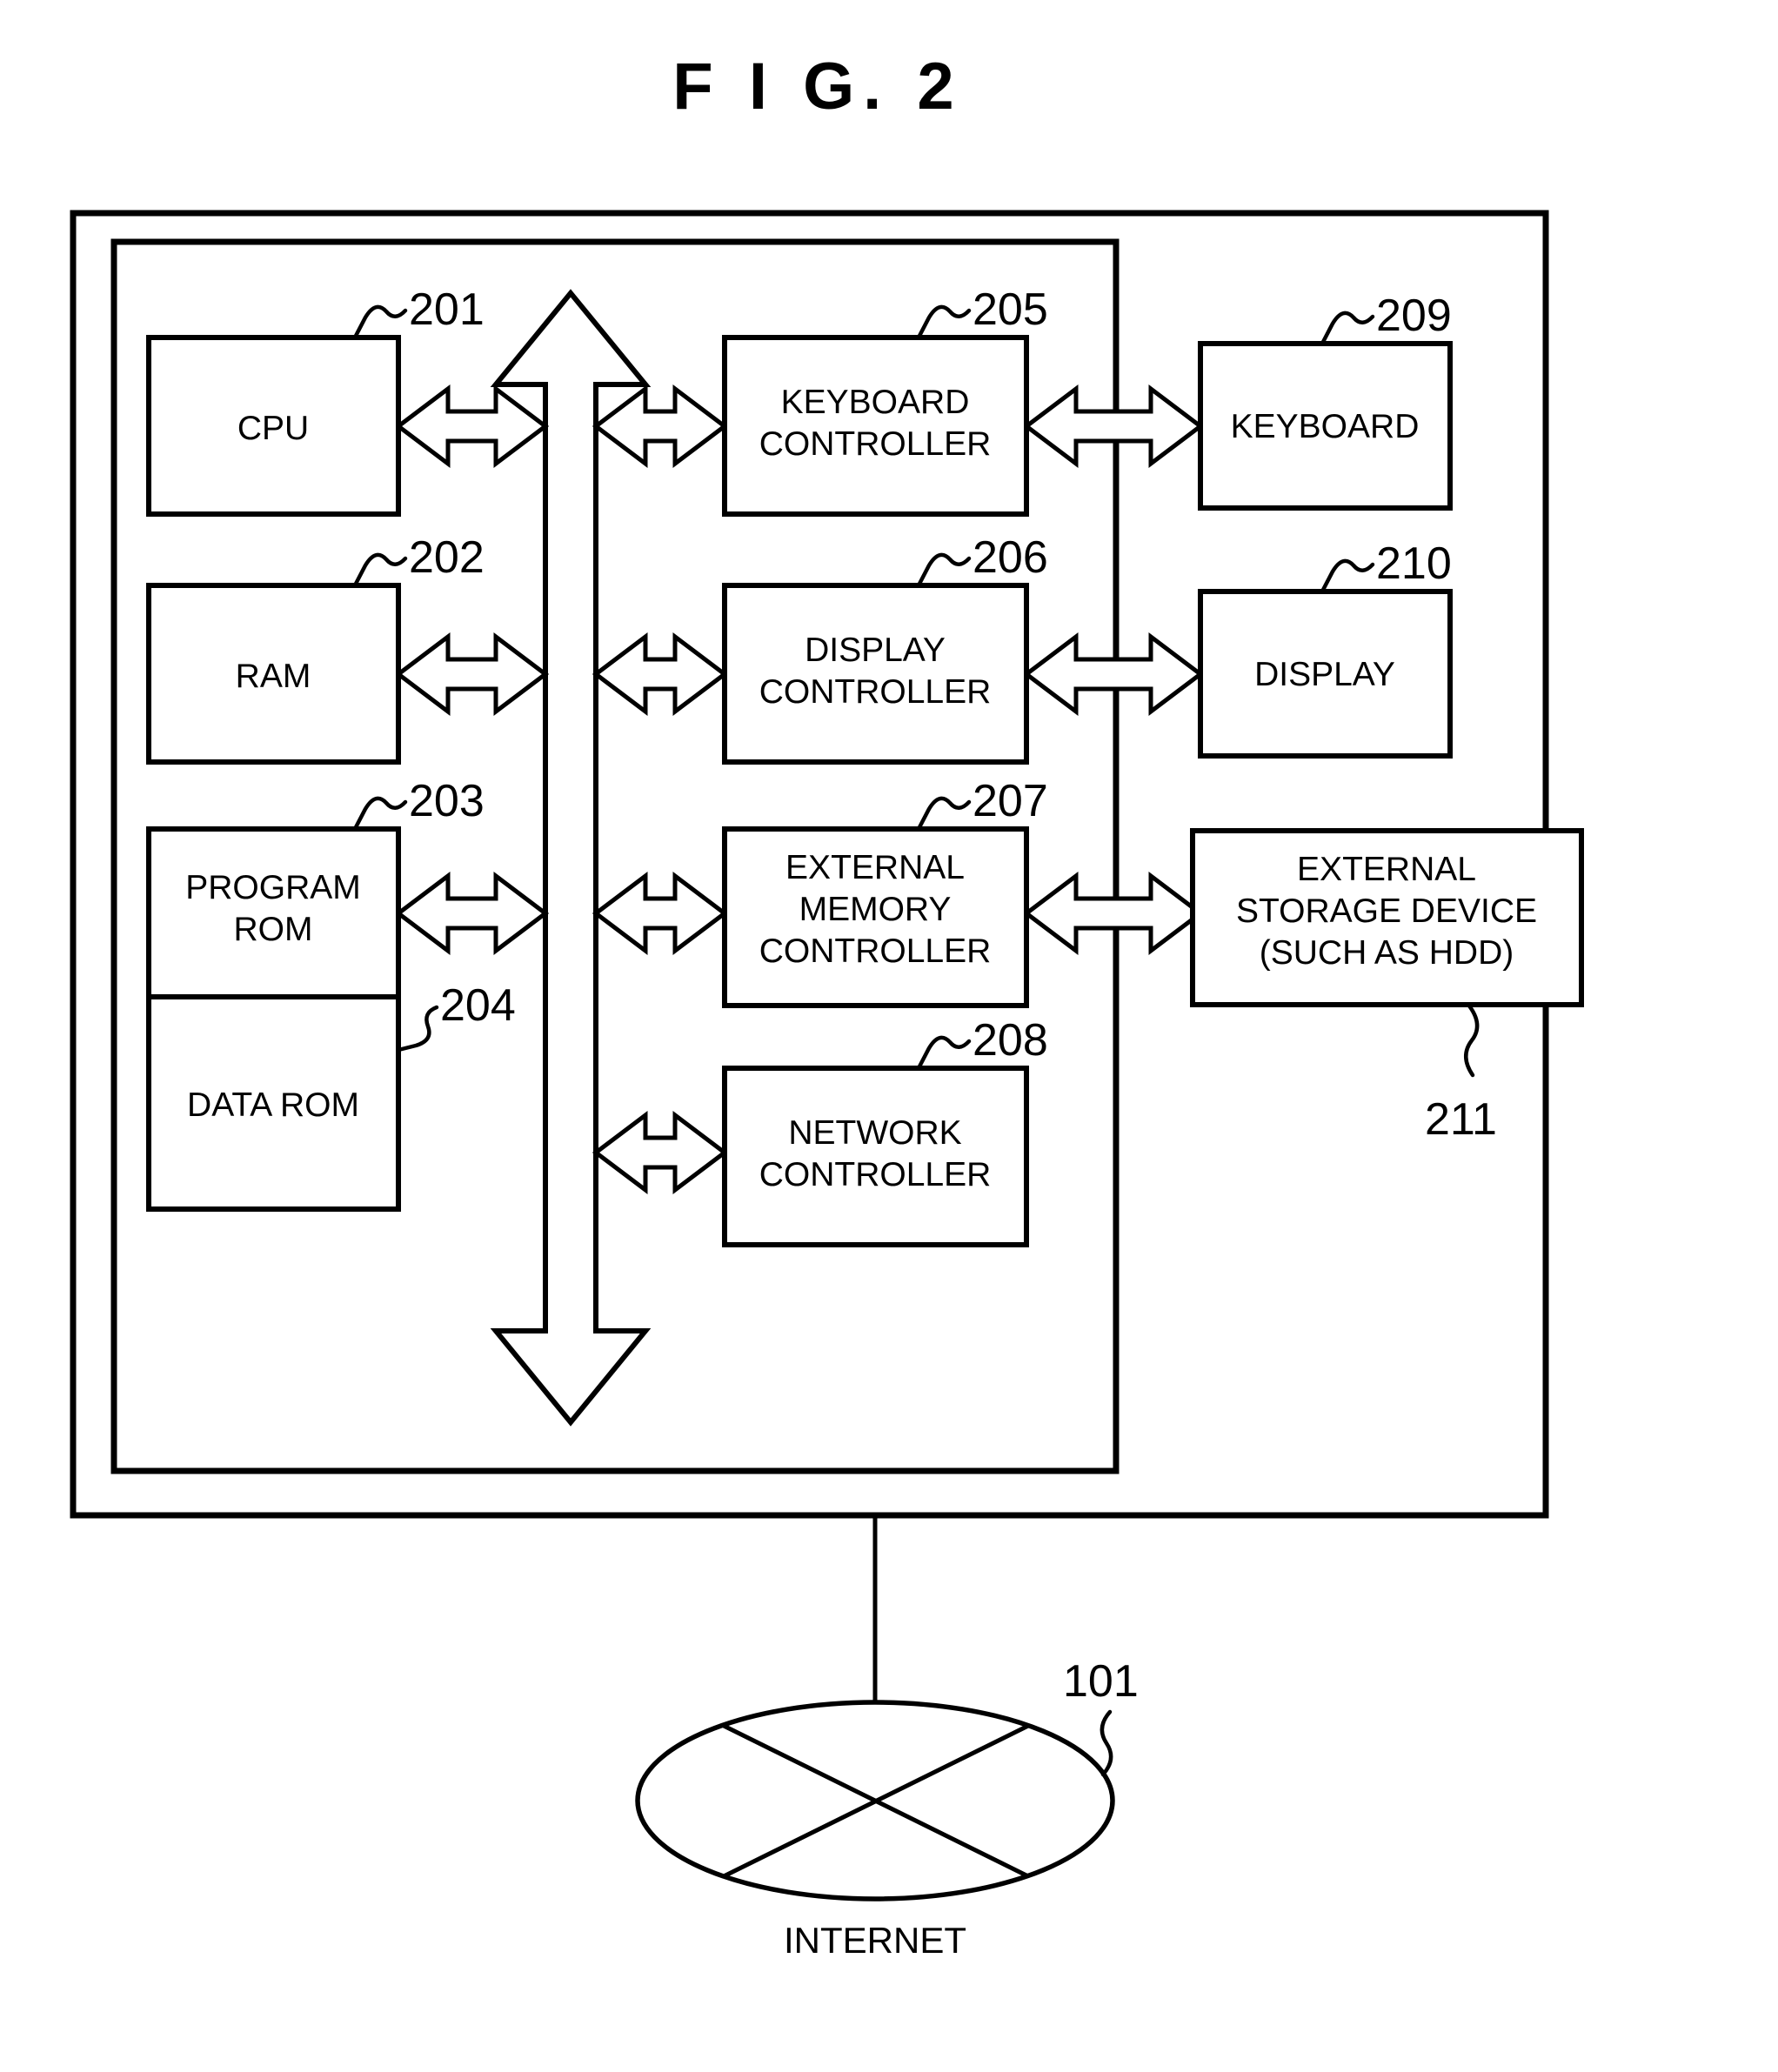  What do you see at coordinates (1010, 1040) in the screenshot?
I see `ref-number-208: 208` at bounding box center [1010, 1040].